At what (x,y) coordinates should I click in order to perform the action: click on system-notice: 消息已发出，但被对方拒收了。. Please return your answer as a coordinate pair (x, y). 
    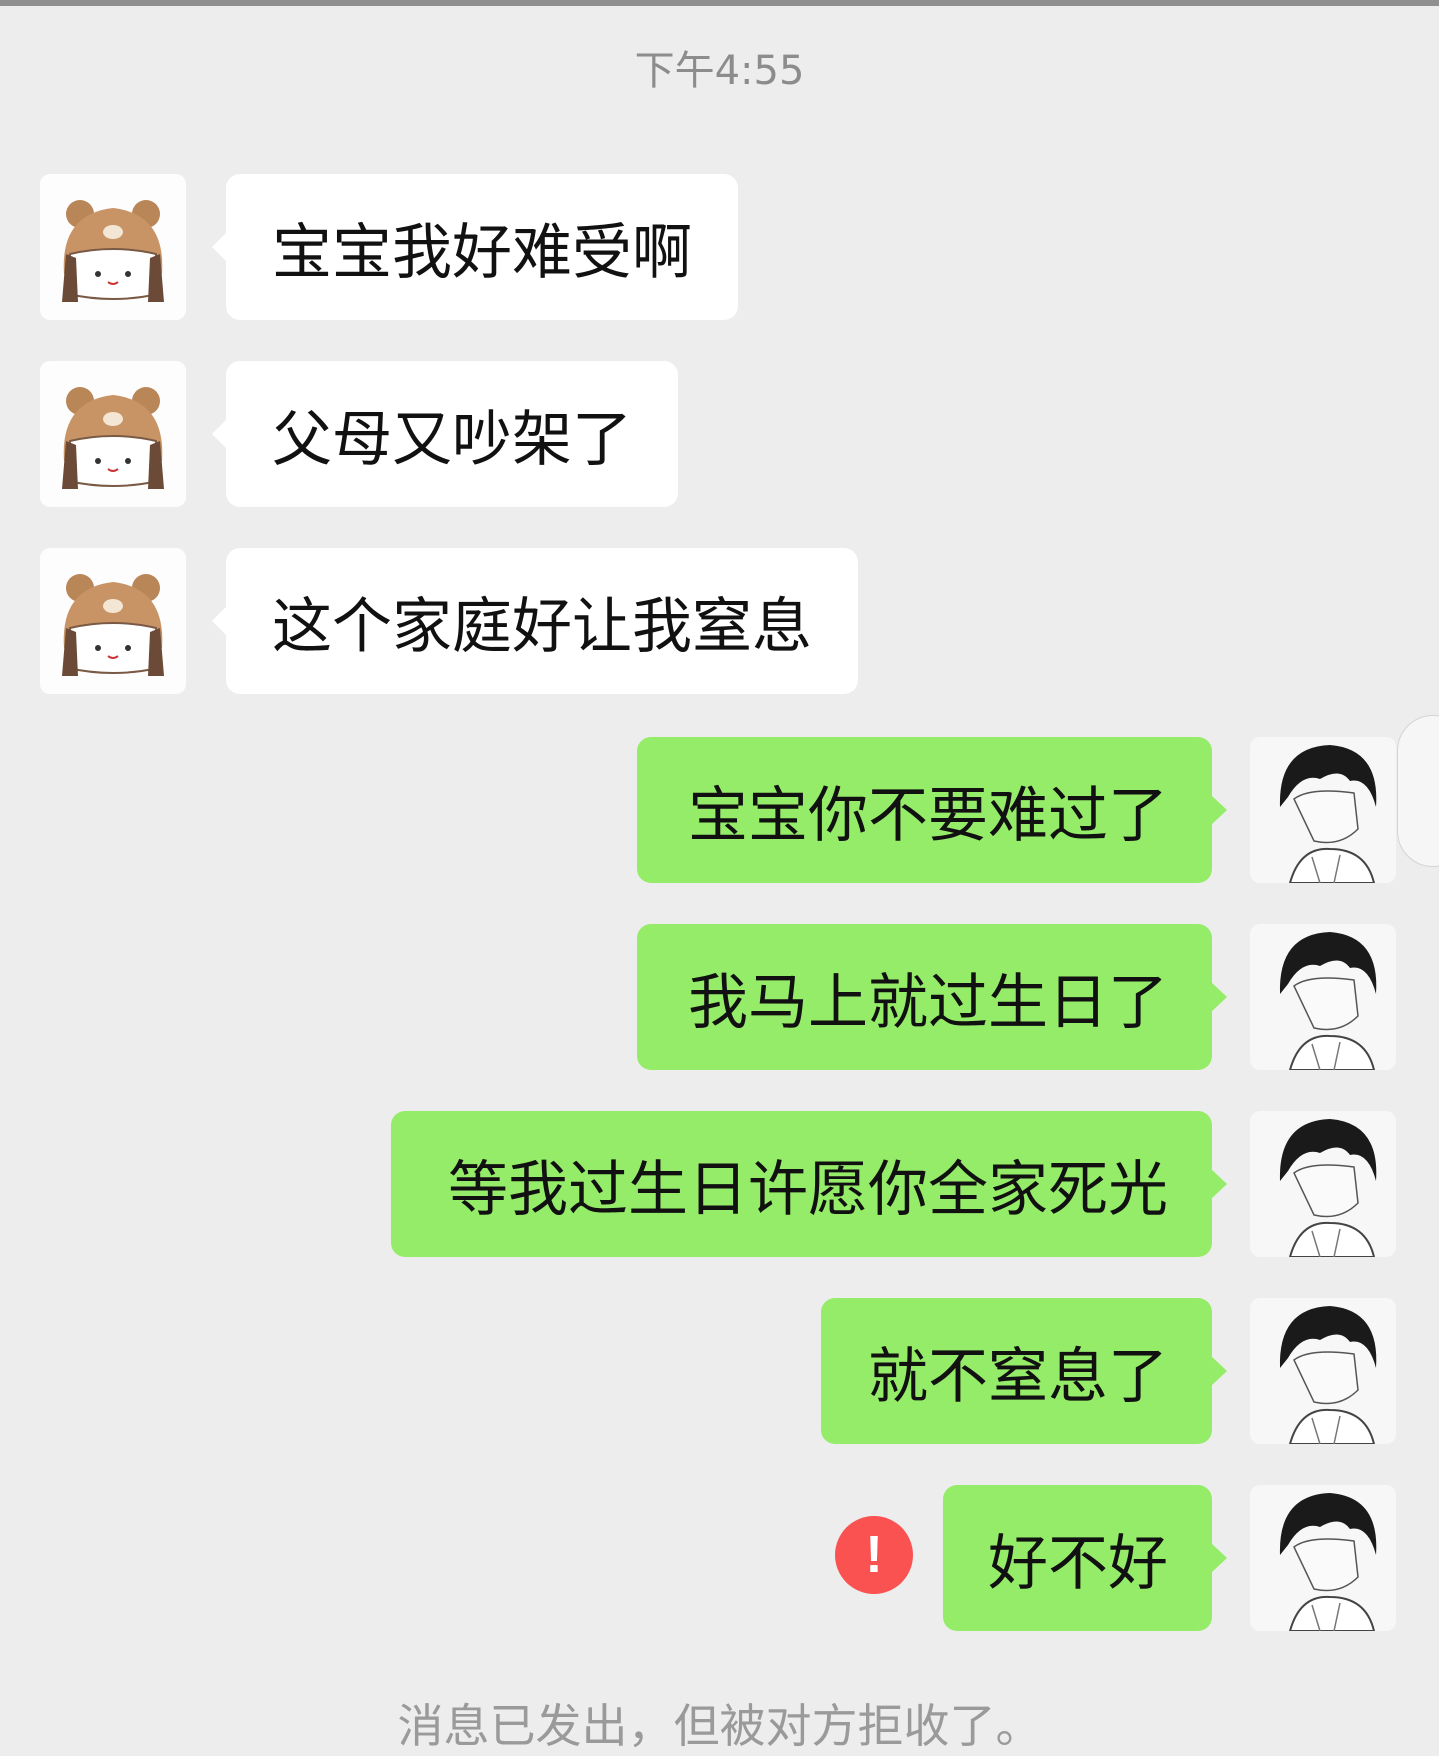
    Looking at the image, I should click on (719, 1726).